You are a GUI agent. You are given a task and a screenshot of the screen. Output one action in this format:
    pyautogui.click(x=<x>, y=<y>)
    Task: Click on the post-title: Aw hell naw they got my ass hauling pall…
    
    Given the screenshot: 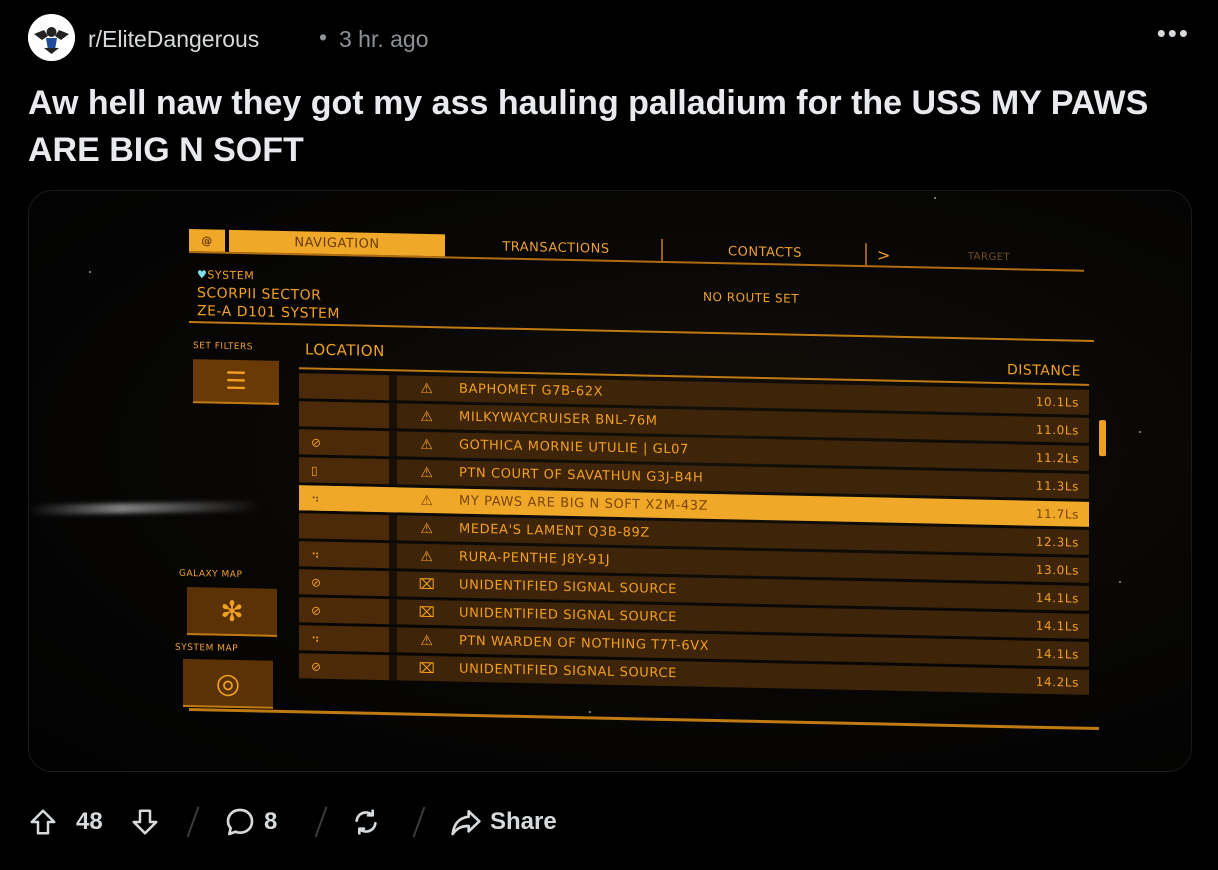 What is the action you would take?
    pyautogui.click(x=613, y=127)
    